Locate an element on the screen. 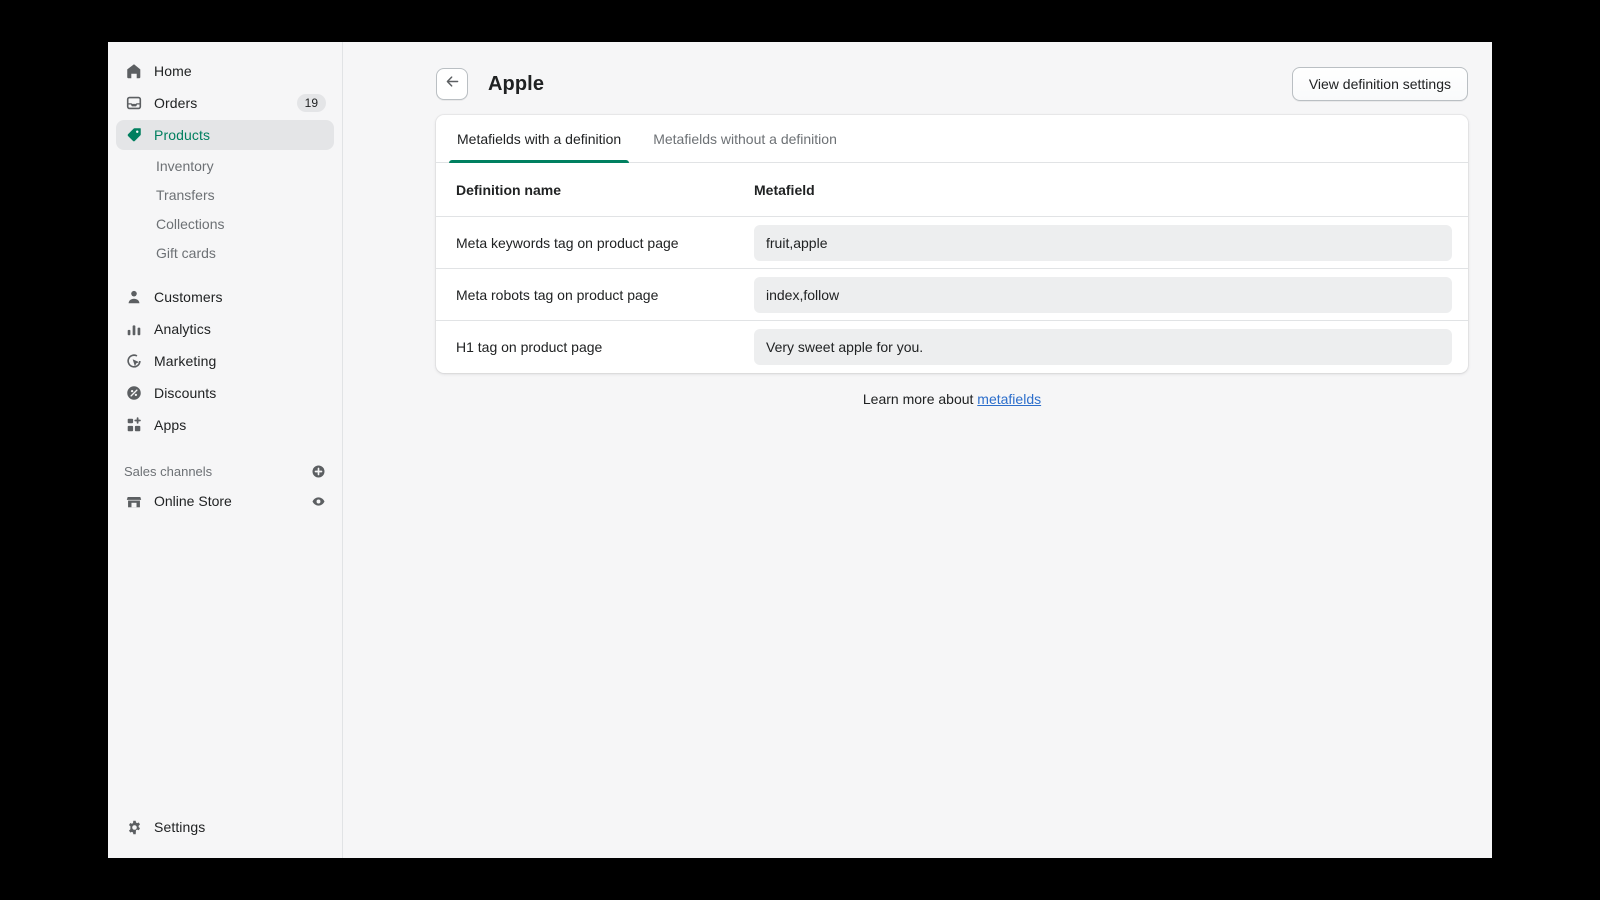 The height and width of the screenshot is (900, 1600). sidebar-item-label: Marketing is located at coordinates (185, 361).